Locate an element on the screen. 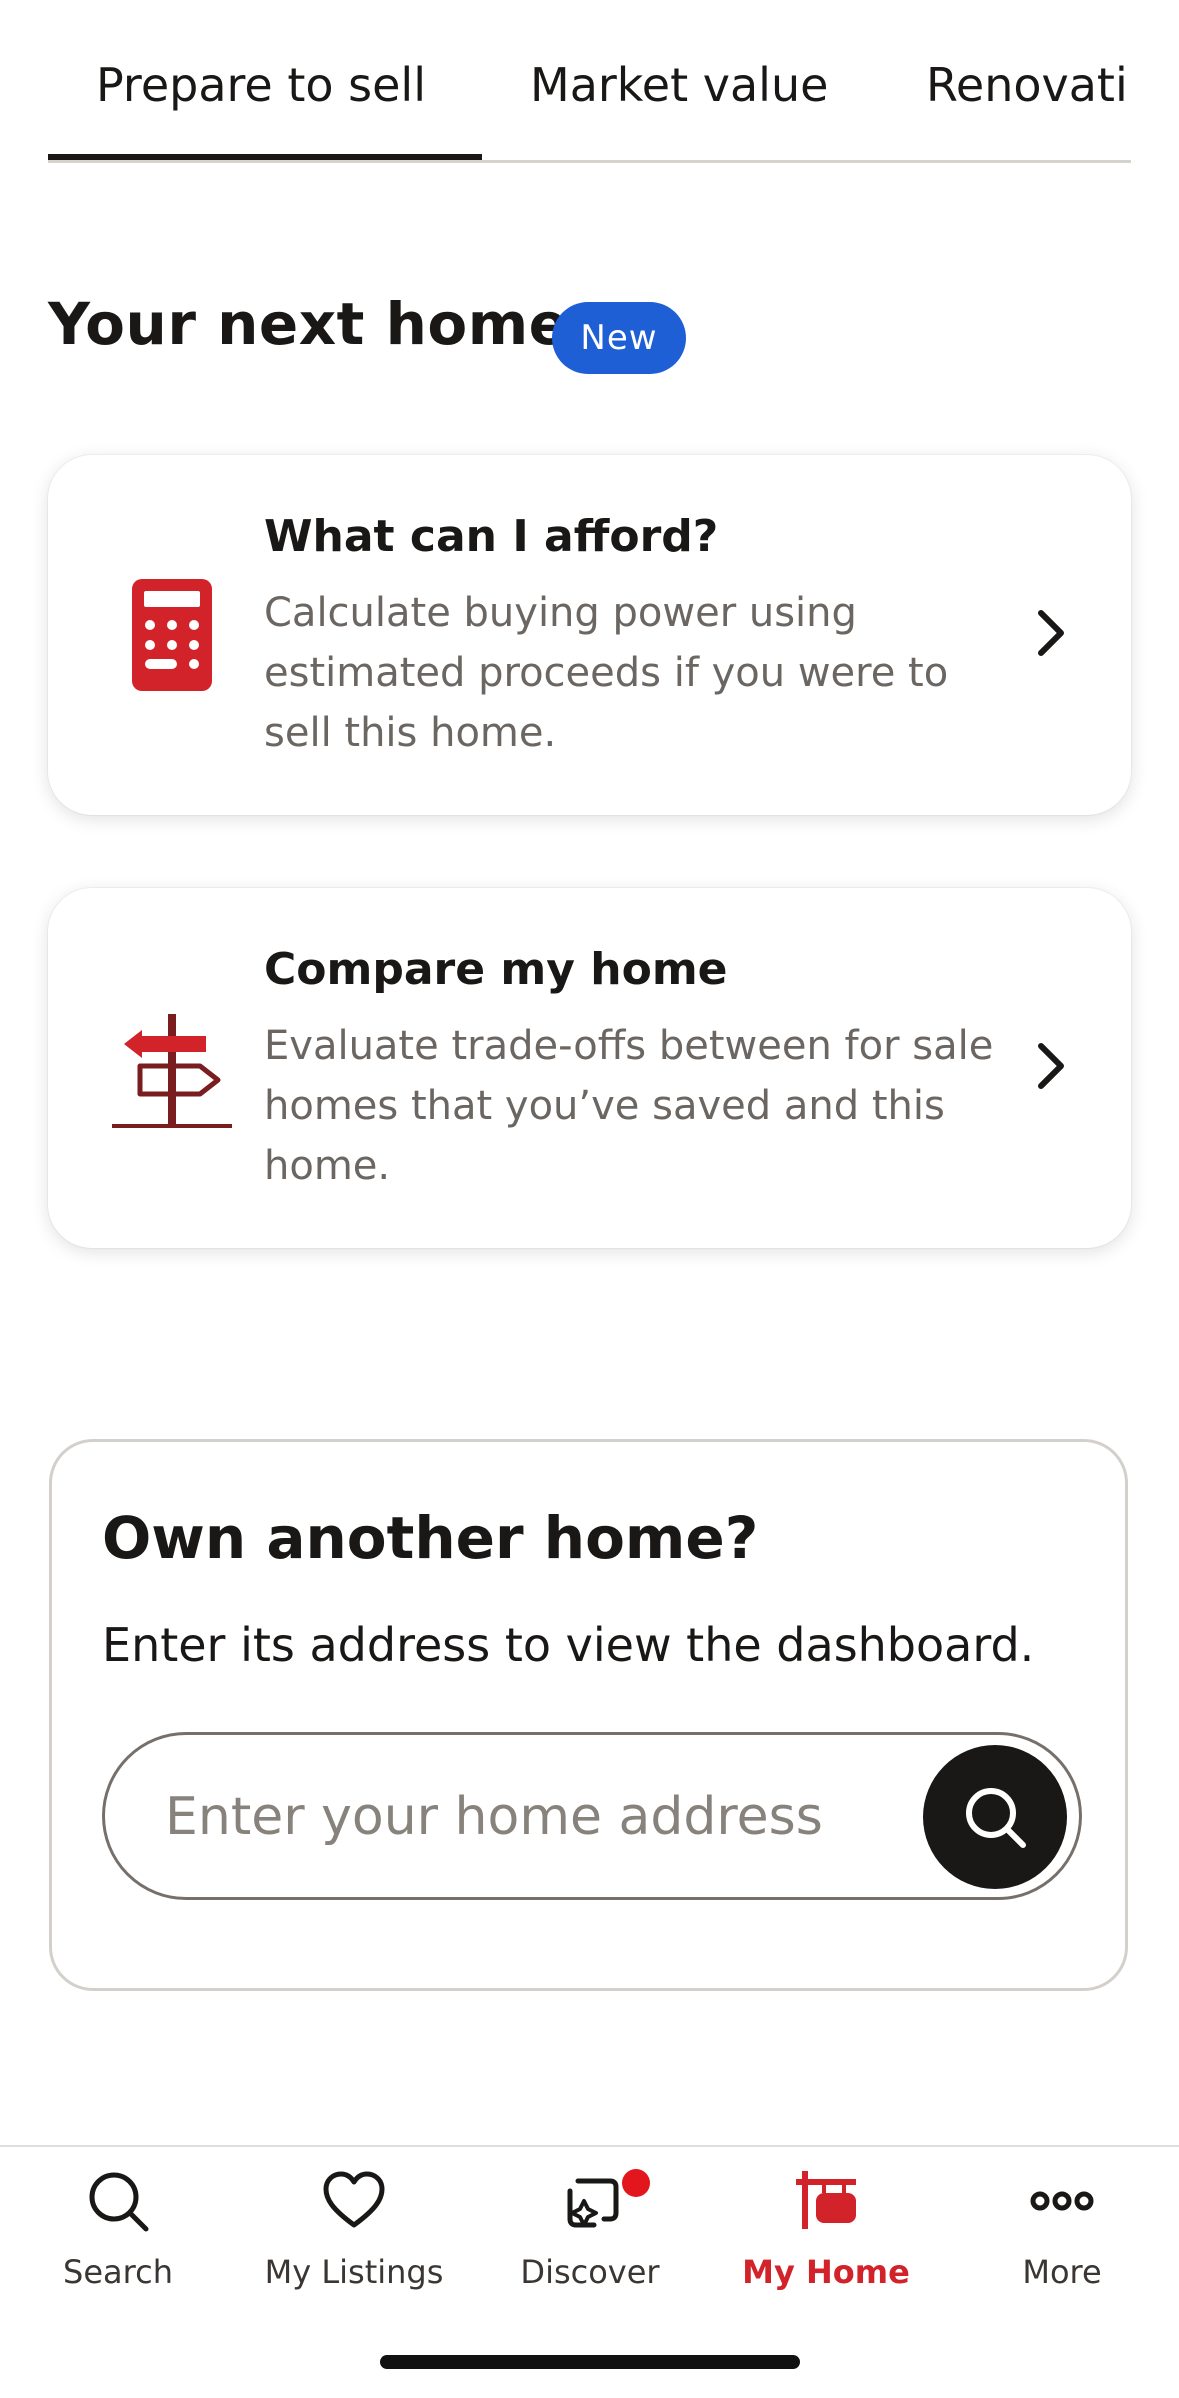 The width and height of the screenshot is (1179, 2398). notification-dot is located at coordinates (636, 2183).